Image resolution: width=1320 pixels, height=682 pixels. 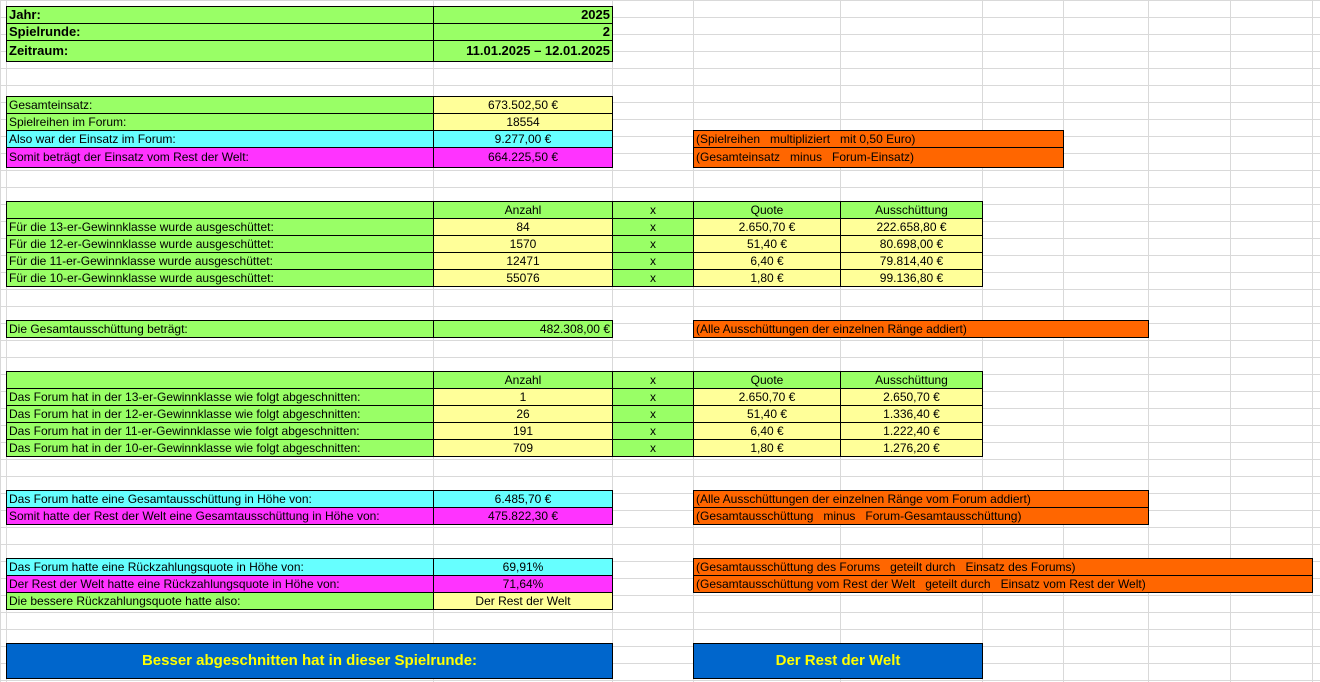 I want to click on forum-header-blank, so click(x=220, y=380).